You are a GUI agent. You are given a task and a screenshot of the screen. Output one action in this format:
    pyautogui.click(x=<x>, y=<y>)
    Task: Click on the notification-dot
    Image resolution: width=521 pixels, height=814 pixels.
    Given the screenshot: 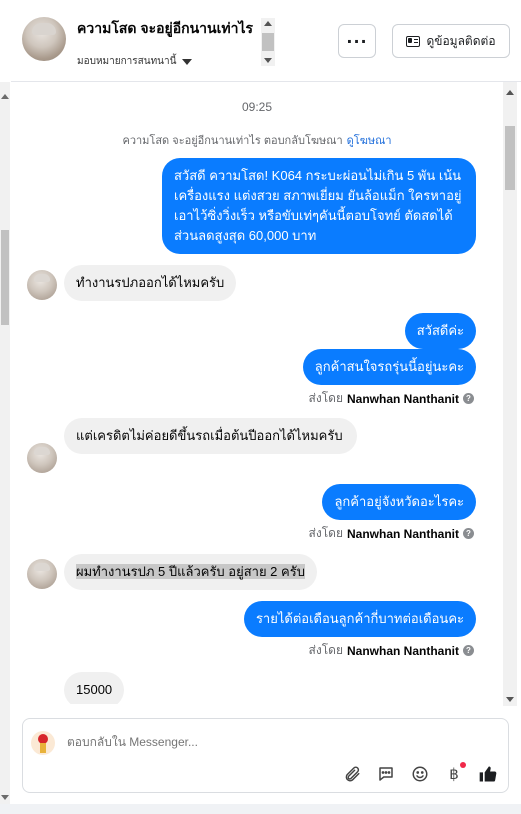 What is the action you would take?
    pyautogui.click(x=463, y=765)
    